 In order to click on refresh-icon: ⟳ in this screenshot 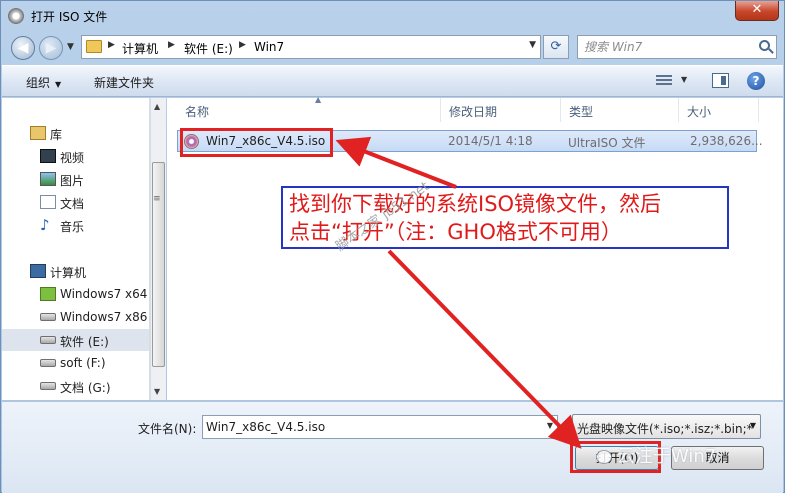, I will do `click(556, 46)`.